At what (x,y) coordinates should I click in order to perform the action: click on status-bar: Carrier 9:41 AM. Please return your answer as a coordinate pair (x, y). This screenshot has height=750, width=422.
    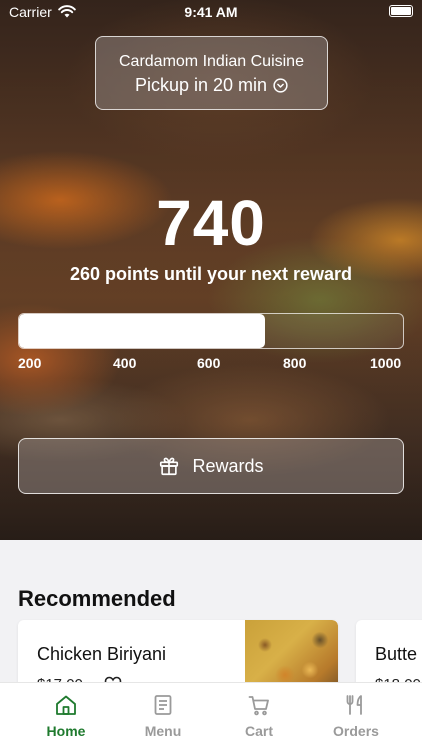
    Looking at the image, I should click on (211, 12).